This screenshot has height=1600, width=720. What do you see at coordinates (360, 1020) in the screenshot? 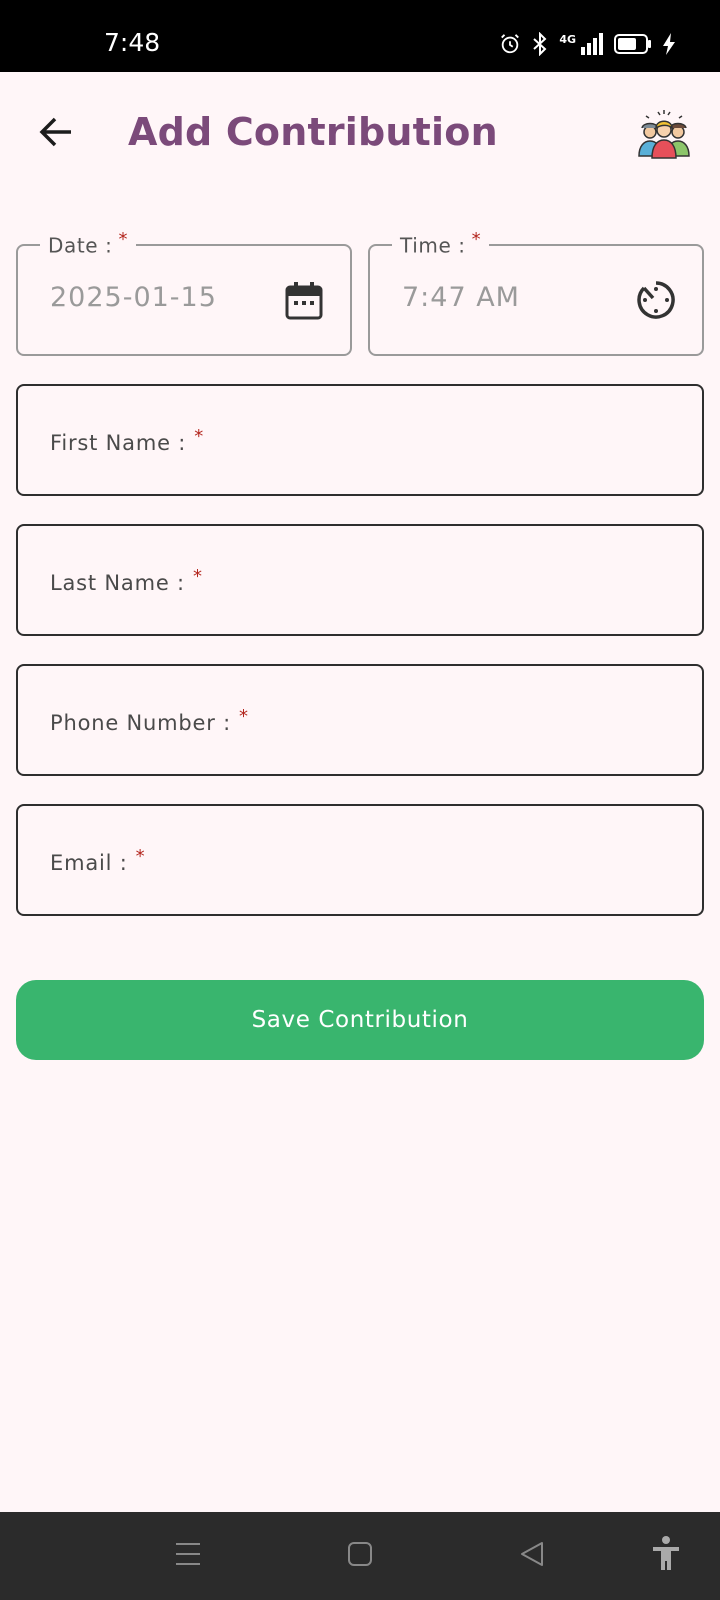
I see `save-contribution-button: Save Contribution` at bounding box center [360, 1020].